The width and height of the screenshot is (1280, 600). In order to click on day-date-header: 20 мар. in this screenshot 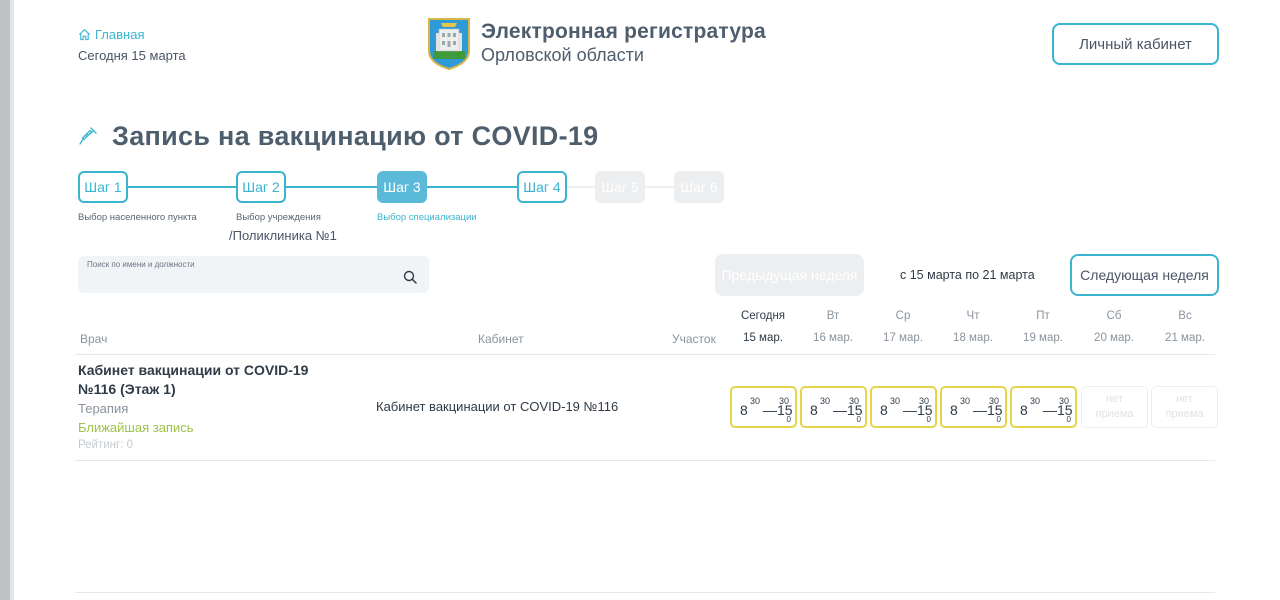, I will do `click(1114, 338)`.